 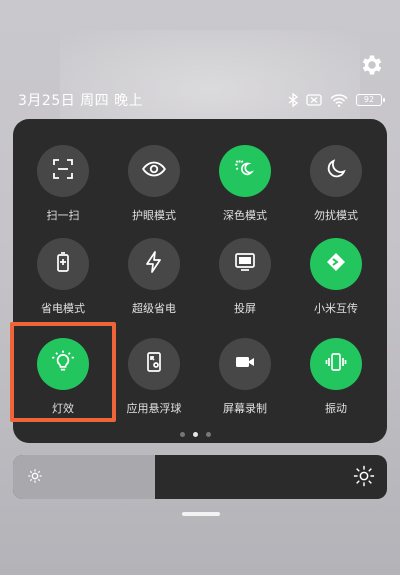 I want to click on page-dot-active, so click(x=195, y=434).